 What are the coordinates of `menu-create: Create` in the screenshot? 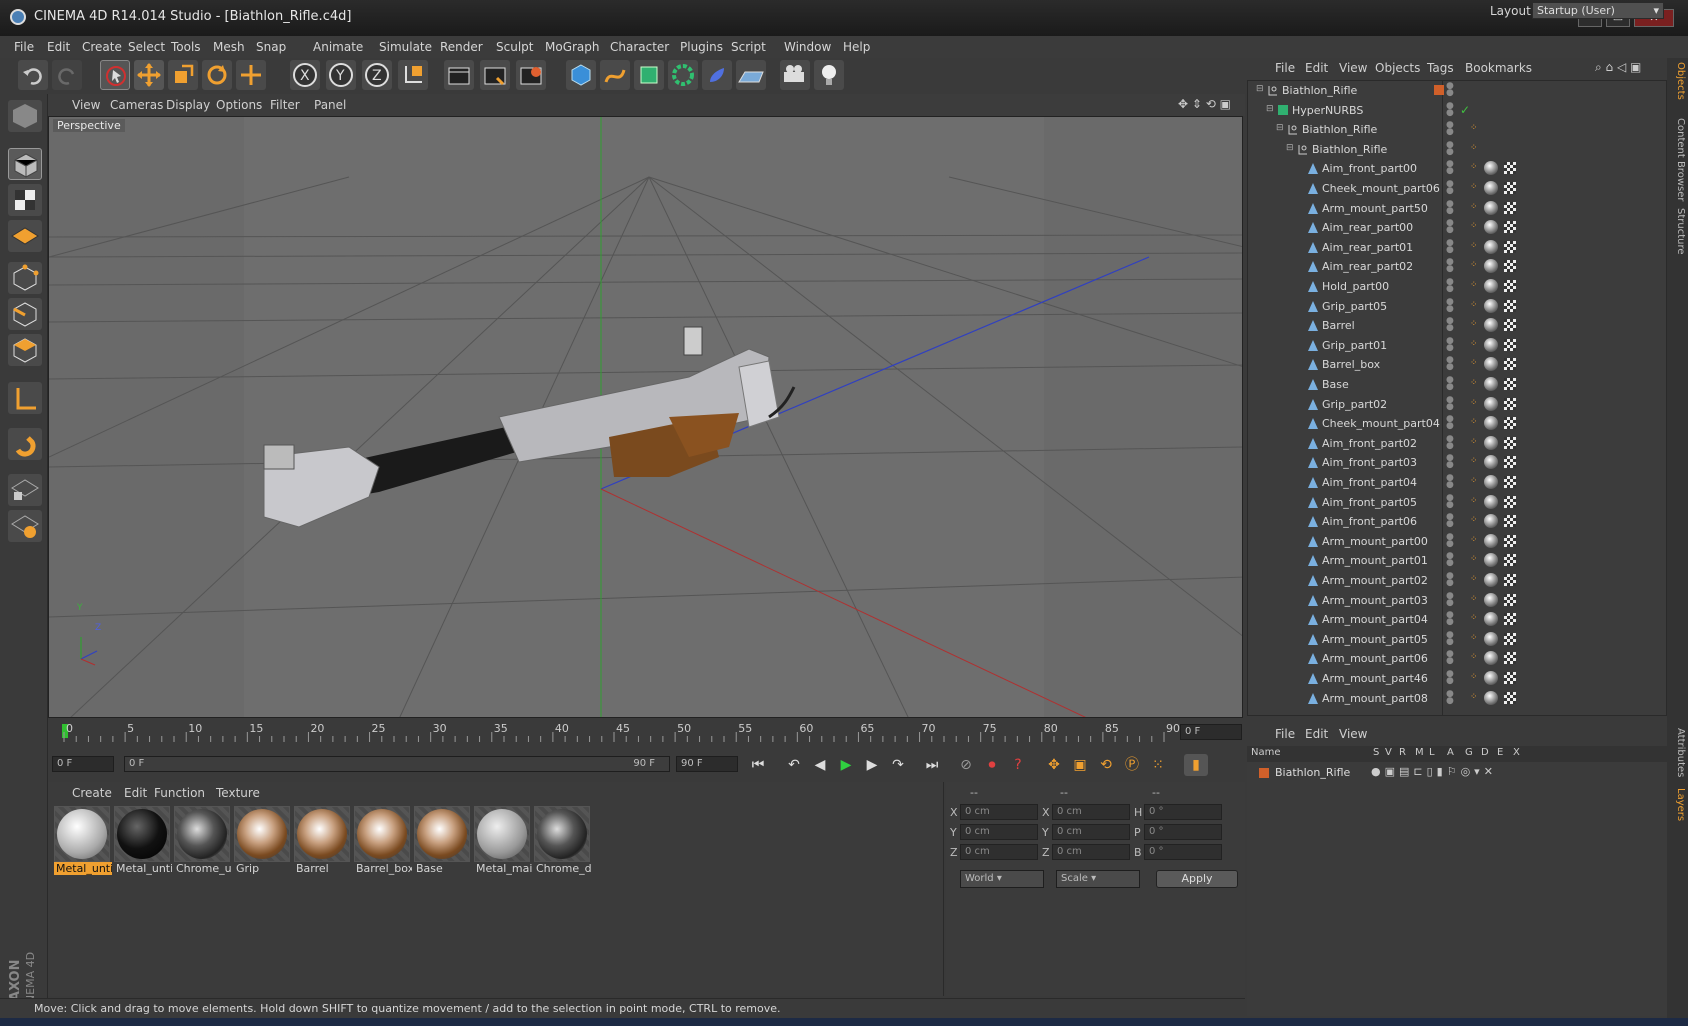 It's located at (102, 47).